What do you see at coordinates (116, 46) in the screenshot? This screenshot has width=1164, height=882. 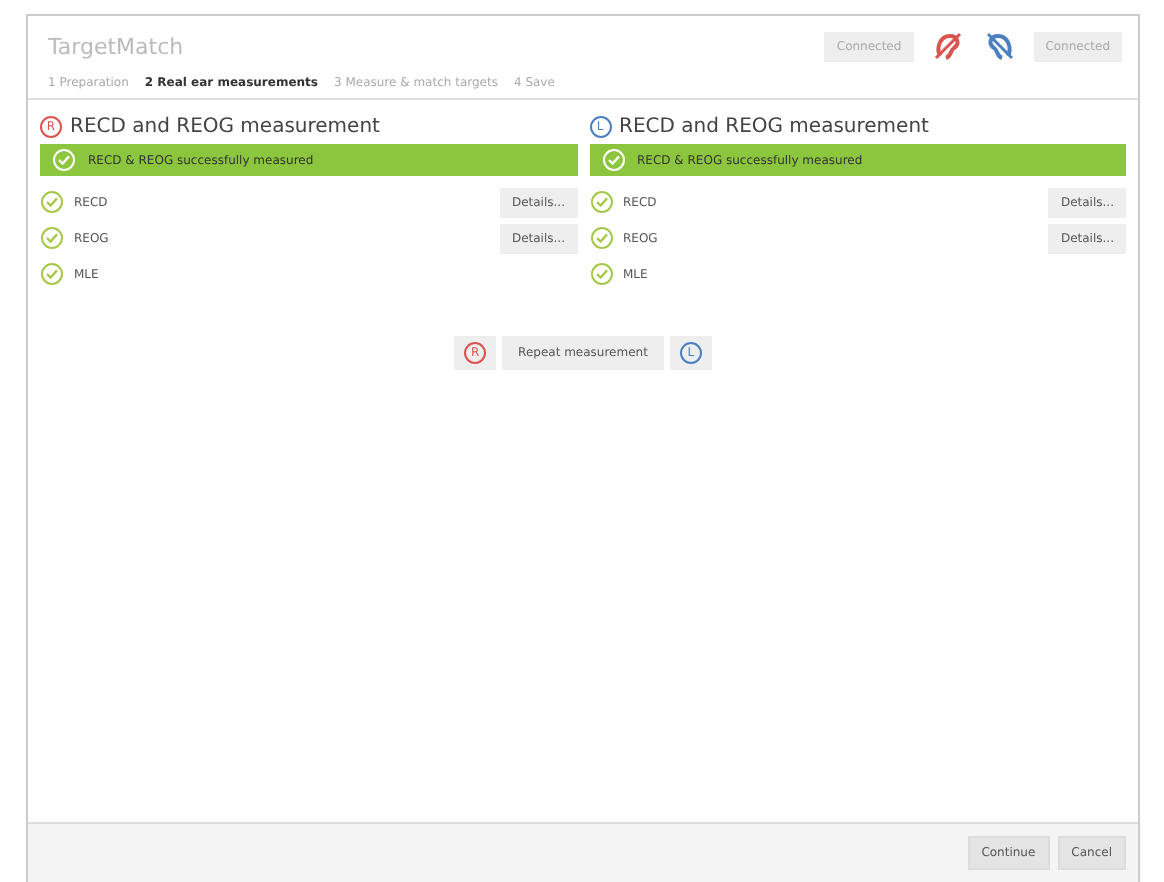 I see `window-title: TargetMatch` at bounding box center [116, 46].